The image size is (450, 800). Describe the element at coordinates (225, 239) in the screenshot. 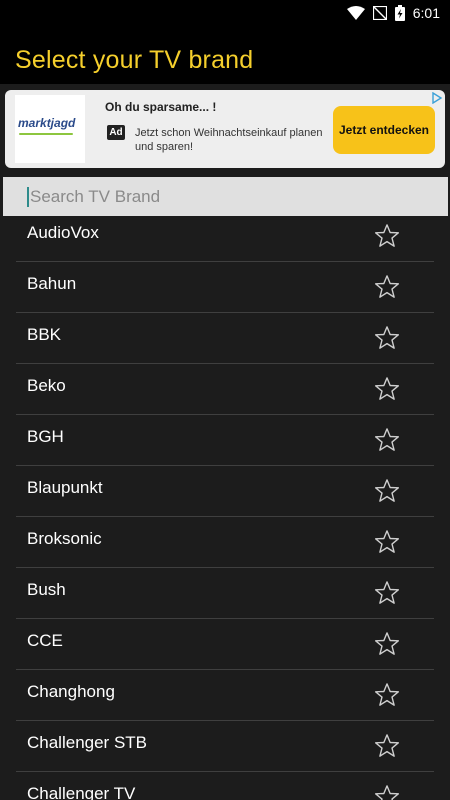

I see `list-item: AudioVox` at that location.